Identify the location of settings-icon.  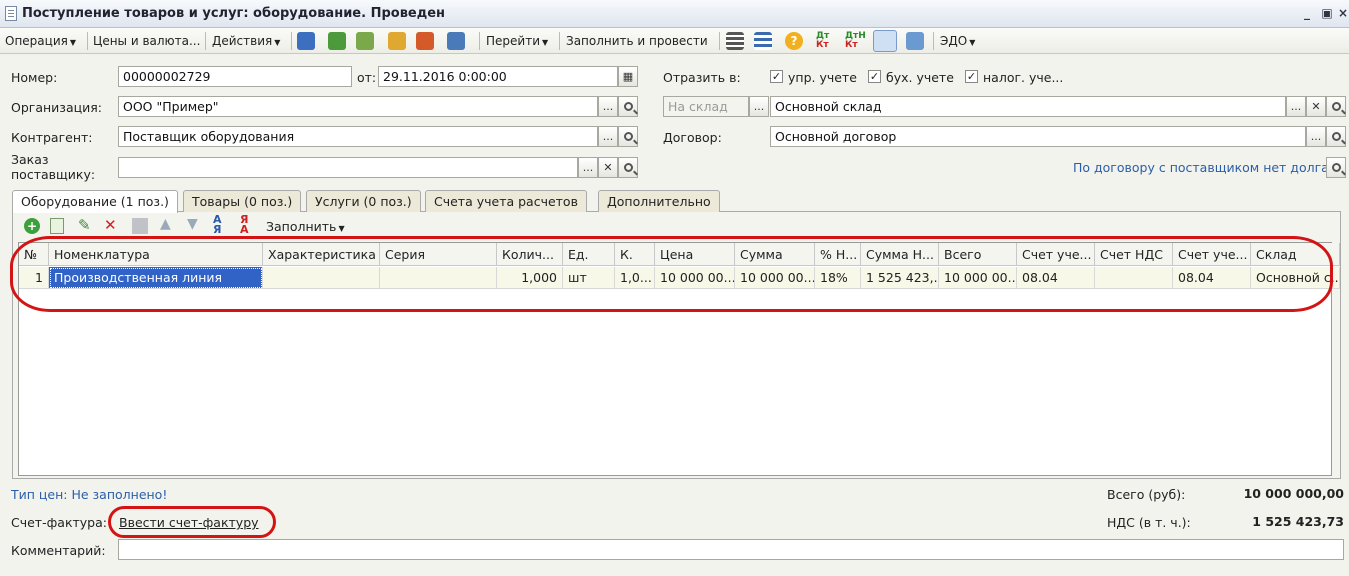
(885, 41).